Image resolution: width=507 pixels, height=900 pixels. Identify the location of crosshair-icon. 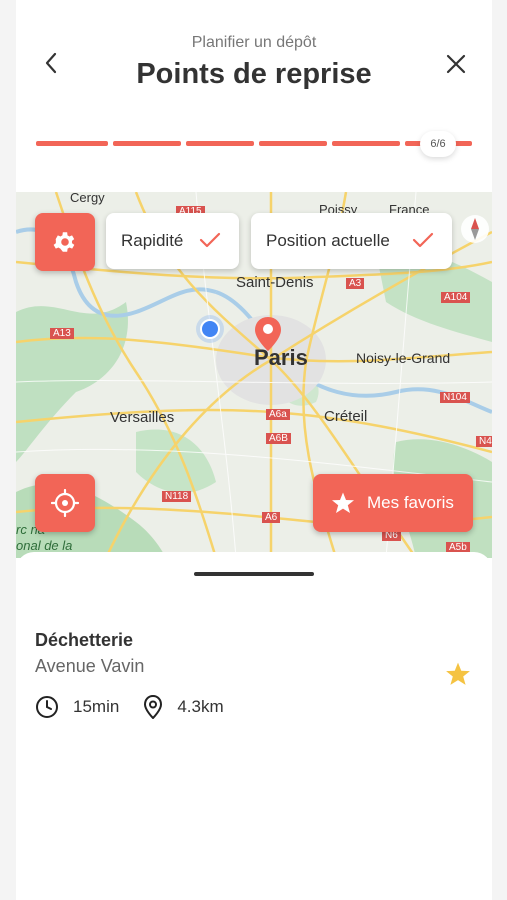
(65, 503).